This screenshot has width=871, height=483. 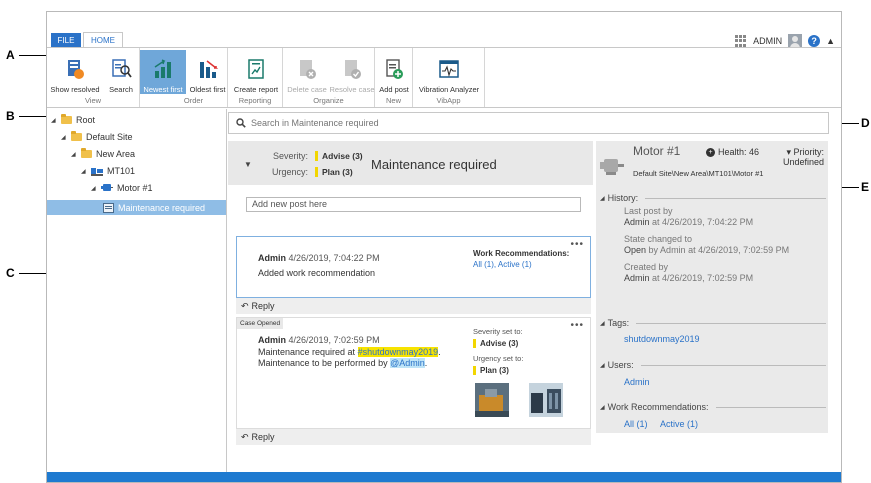 I want to click on add-post-button: Add post, so click(x=394, y=72).